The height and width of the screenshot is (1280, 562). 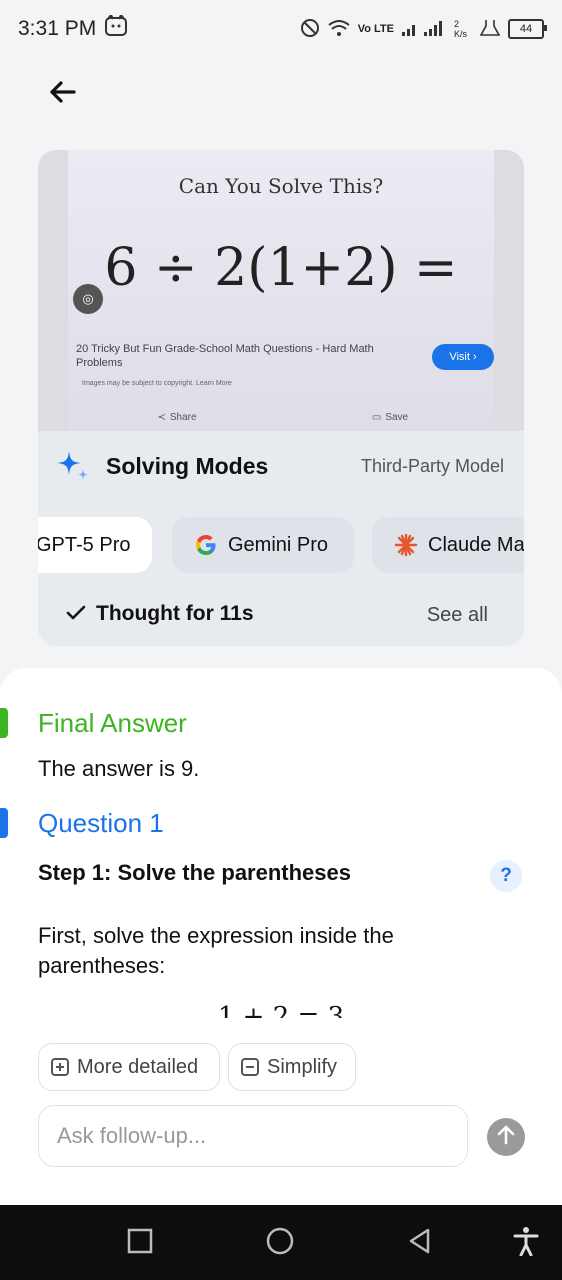 I want to click on send-button, so click(x=506, y=1137).